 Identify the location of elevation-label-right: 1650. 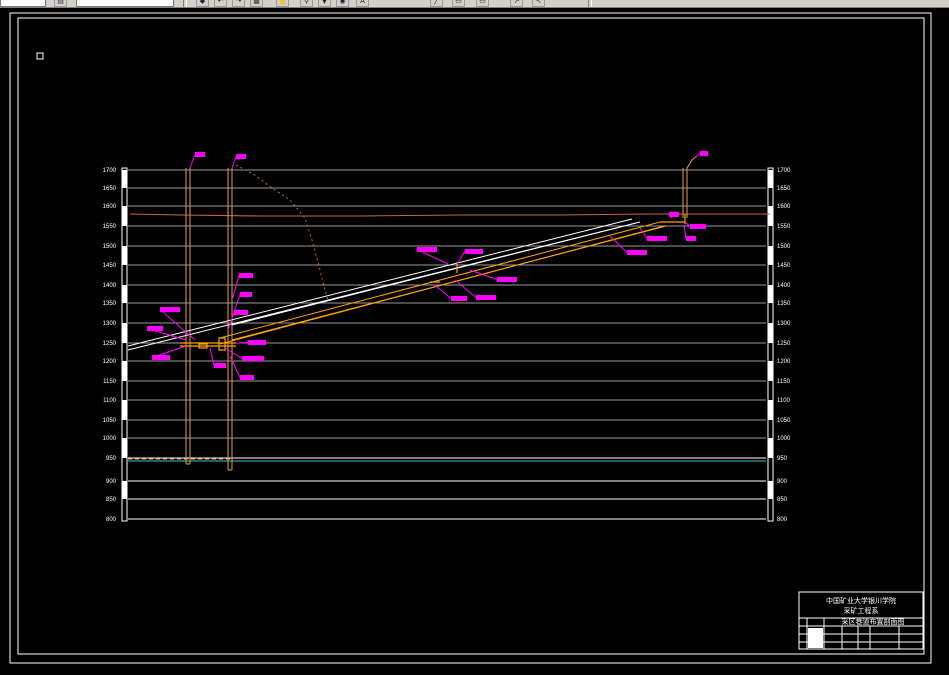
(784, 189).